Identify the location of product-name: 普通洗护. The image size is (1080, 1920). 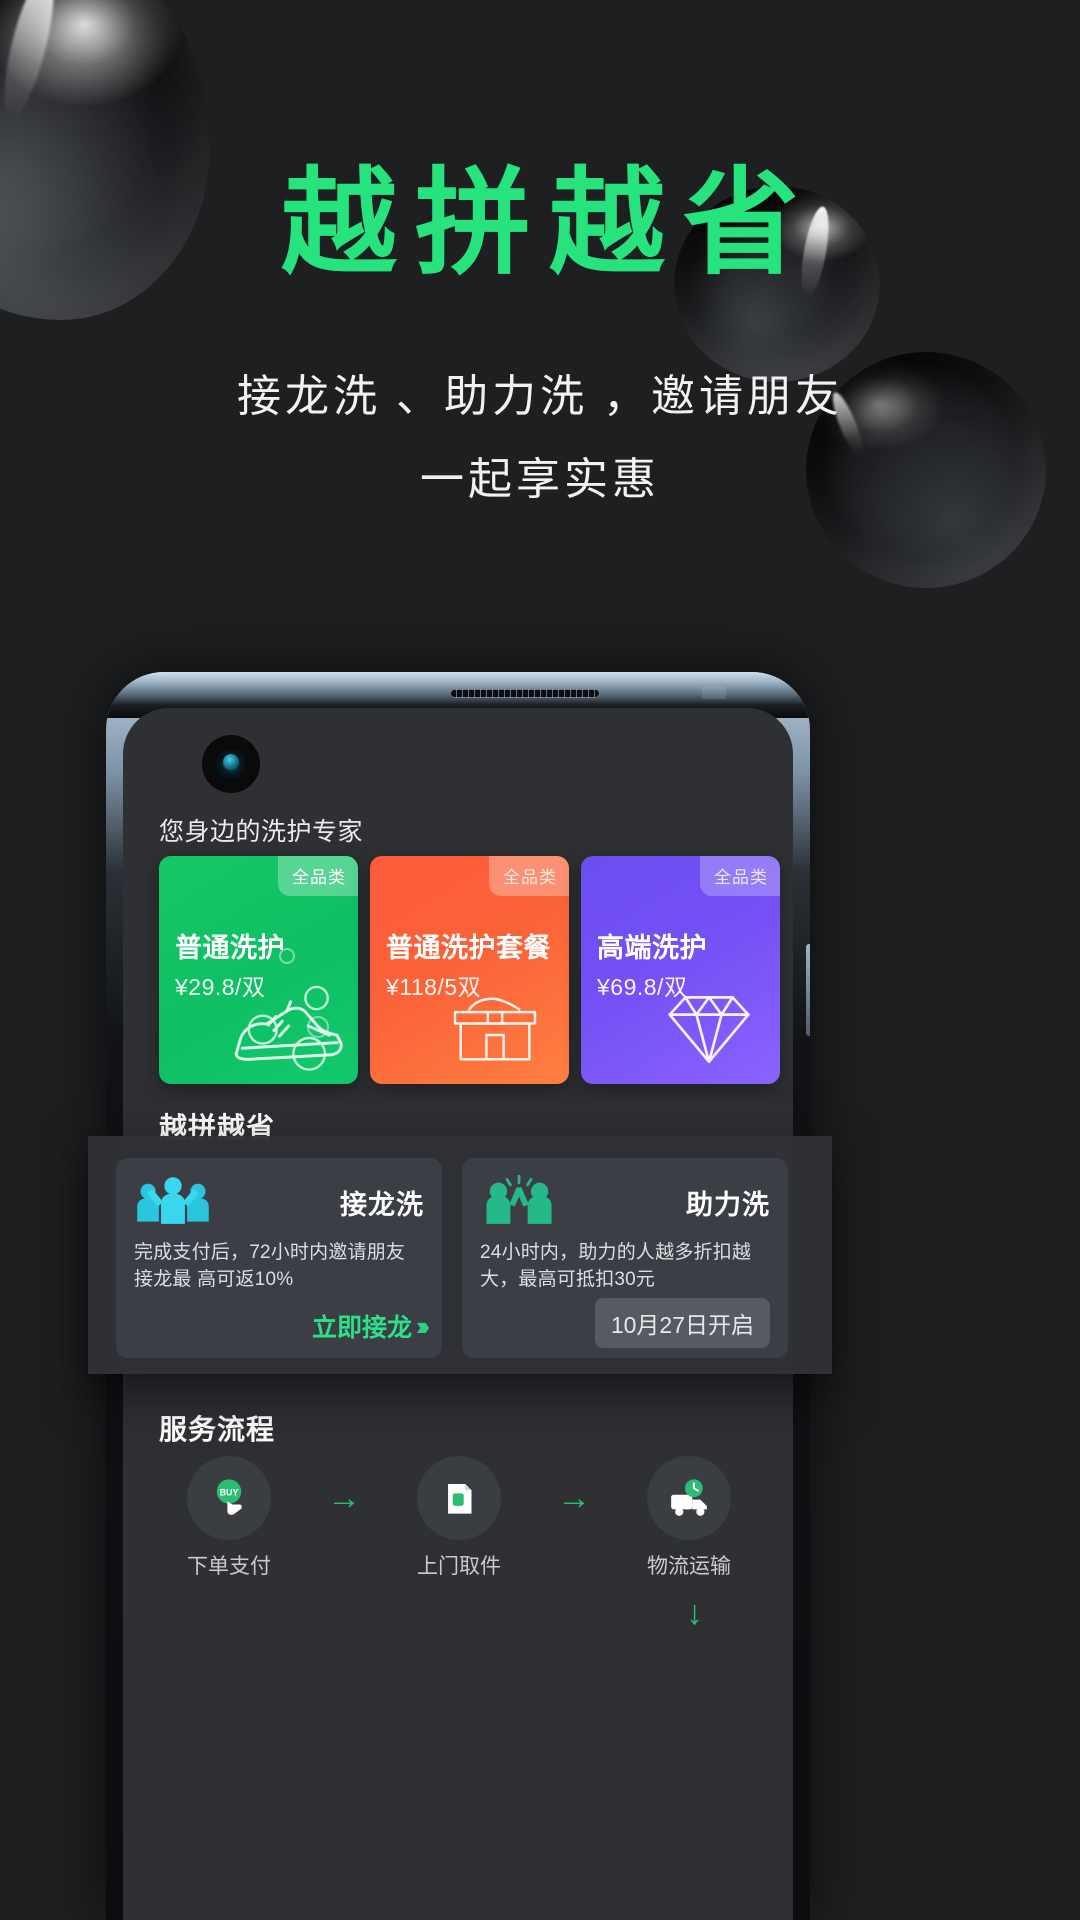
(230, 948).